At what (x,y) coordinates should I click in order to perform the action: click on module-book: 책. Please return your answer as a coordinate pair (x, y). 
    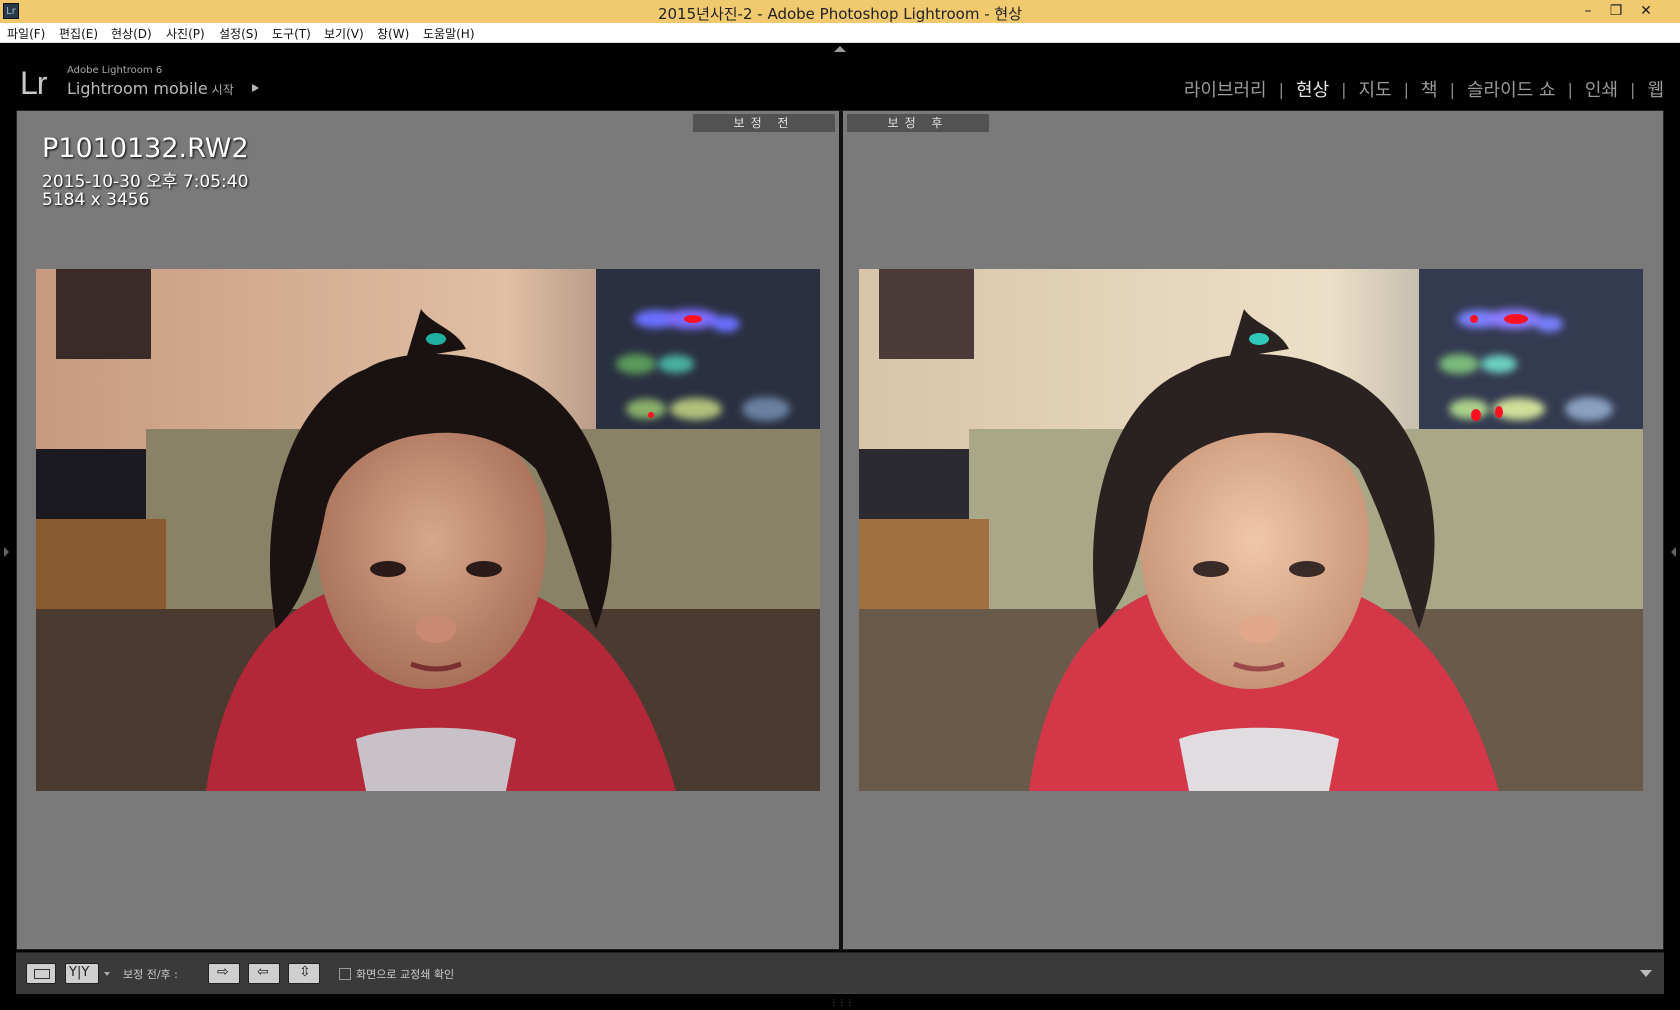
    Looking at the image, I should click on (1429, 89).